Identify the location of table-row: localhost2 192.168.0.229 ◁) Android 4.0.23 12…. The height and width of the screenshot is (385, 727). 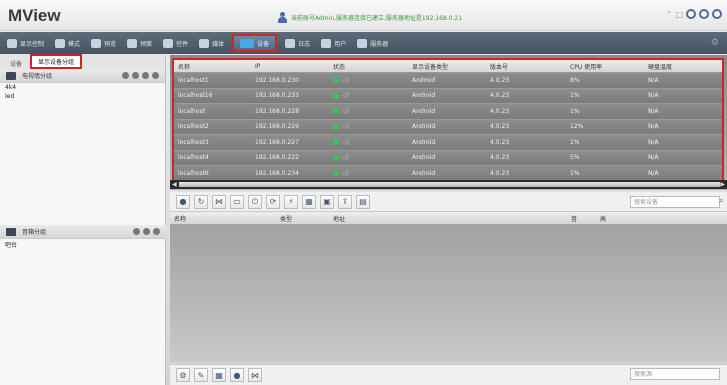
(448, 126).